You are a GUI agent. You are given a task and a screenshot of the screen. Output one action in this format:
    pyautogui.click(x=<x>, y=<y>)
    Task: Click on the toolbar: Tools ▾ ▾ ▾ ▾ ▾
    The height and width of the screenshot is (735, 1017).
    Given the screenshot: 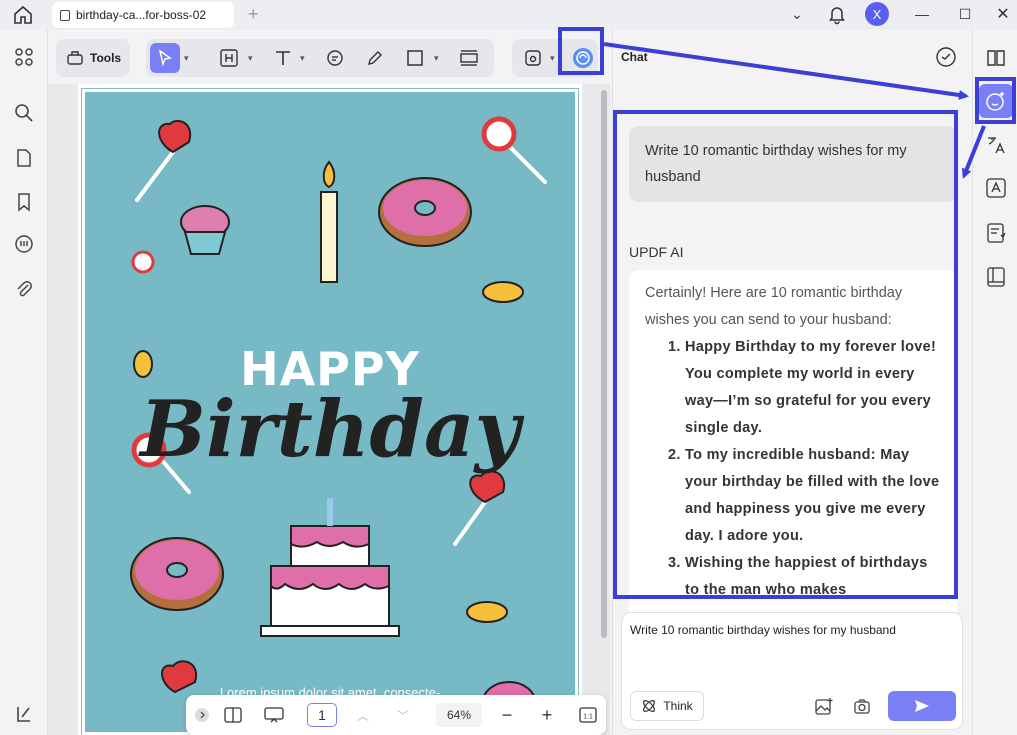 What is the action you would take?
    pyautogui.click(x=329, y=57)
    